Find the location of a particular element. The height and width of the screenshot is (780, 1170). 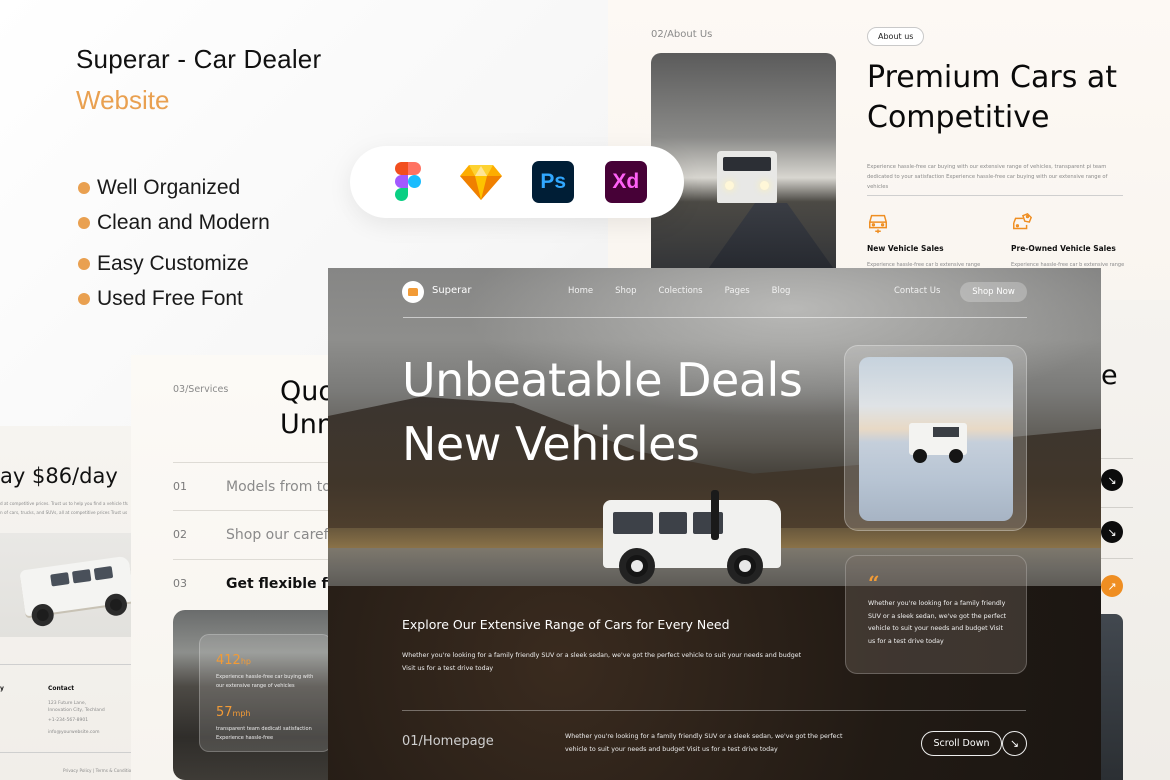

services-heading: Quo Unn is located at coordinates (307, 408).